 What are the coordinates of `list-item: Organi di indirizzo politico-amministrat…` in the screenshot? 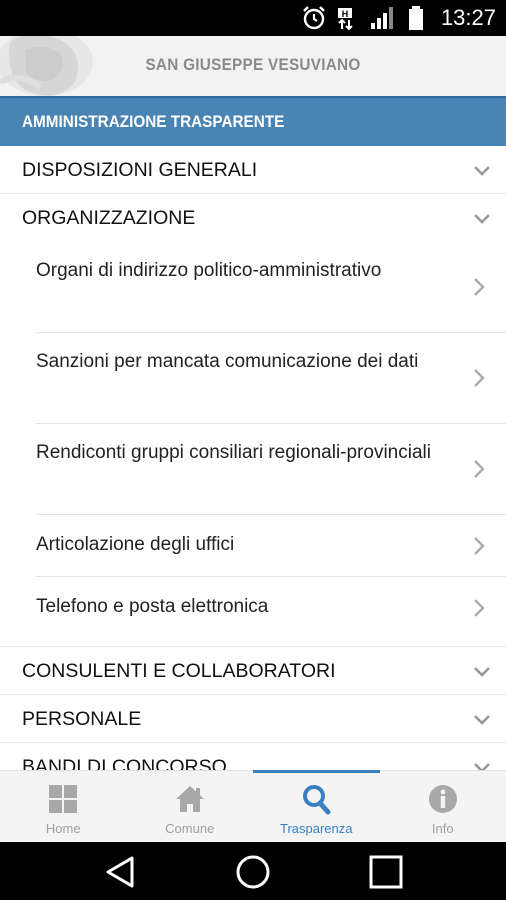 It's located at (271, 287).